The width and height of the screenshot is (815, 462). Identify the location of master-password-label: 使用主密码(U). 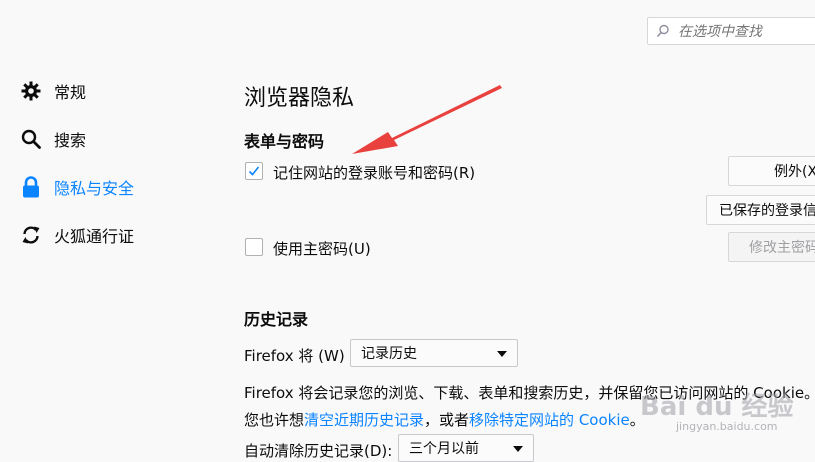
(322, 248).